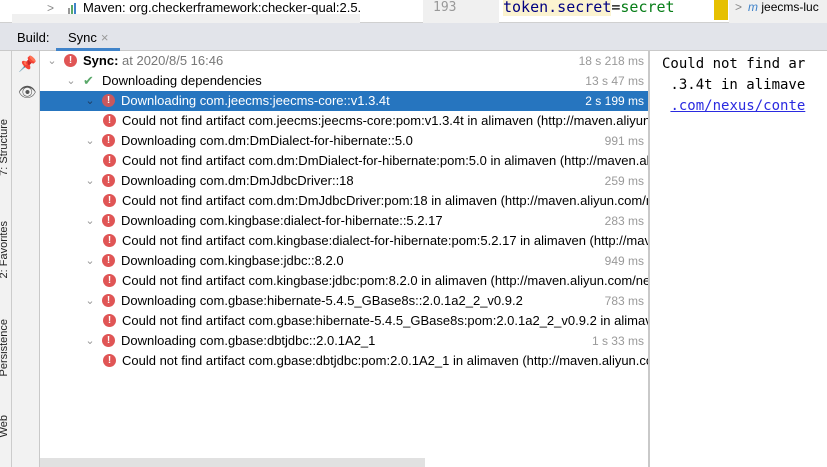  What do you see at coordinates (26, 259) in the screenshot?
I see `build-toolbar: 📌 👁` at bounding box center [26, 259].